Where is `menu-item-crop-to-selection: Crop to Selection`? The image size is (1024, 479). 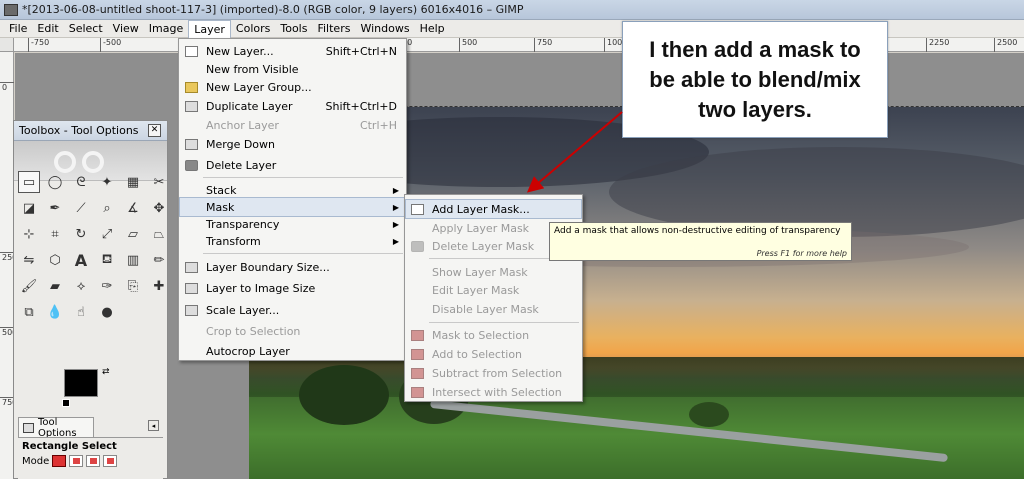
menu-item-crop-to-selection: Crop to Selection is located at coordinates (292, 331).